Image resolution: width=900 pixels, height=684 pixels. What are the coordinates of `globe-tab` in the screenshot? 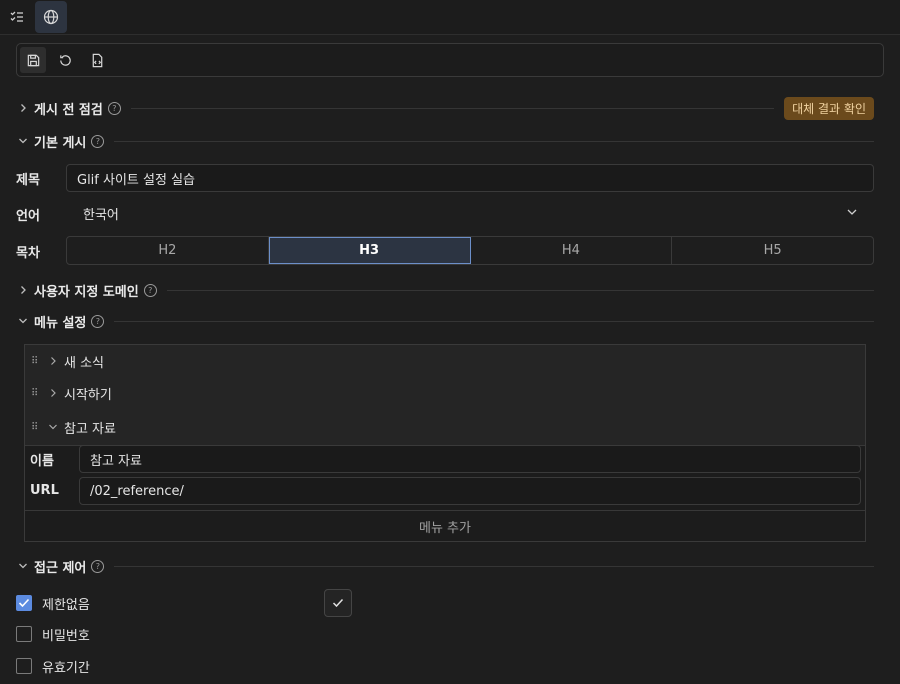 It's located at (51, 17).